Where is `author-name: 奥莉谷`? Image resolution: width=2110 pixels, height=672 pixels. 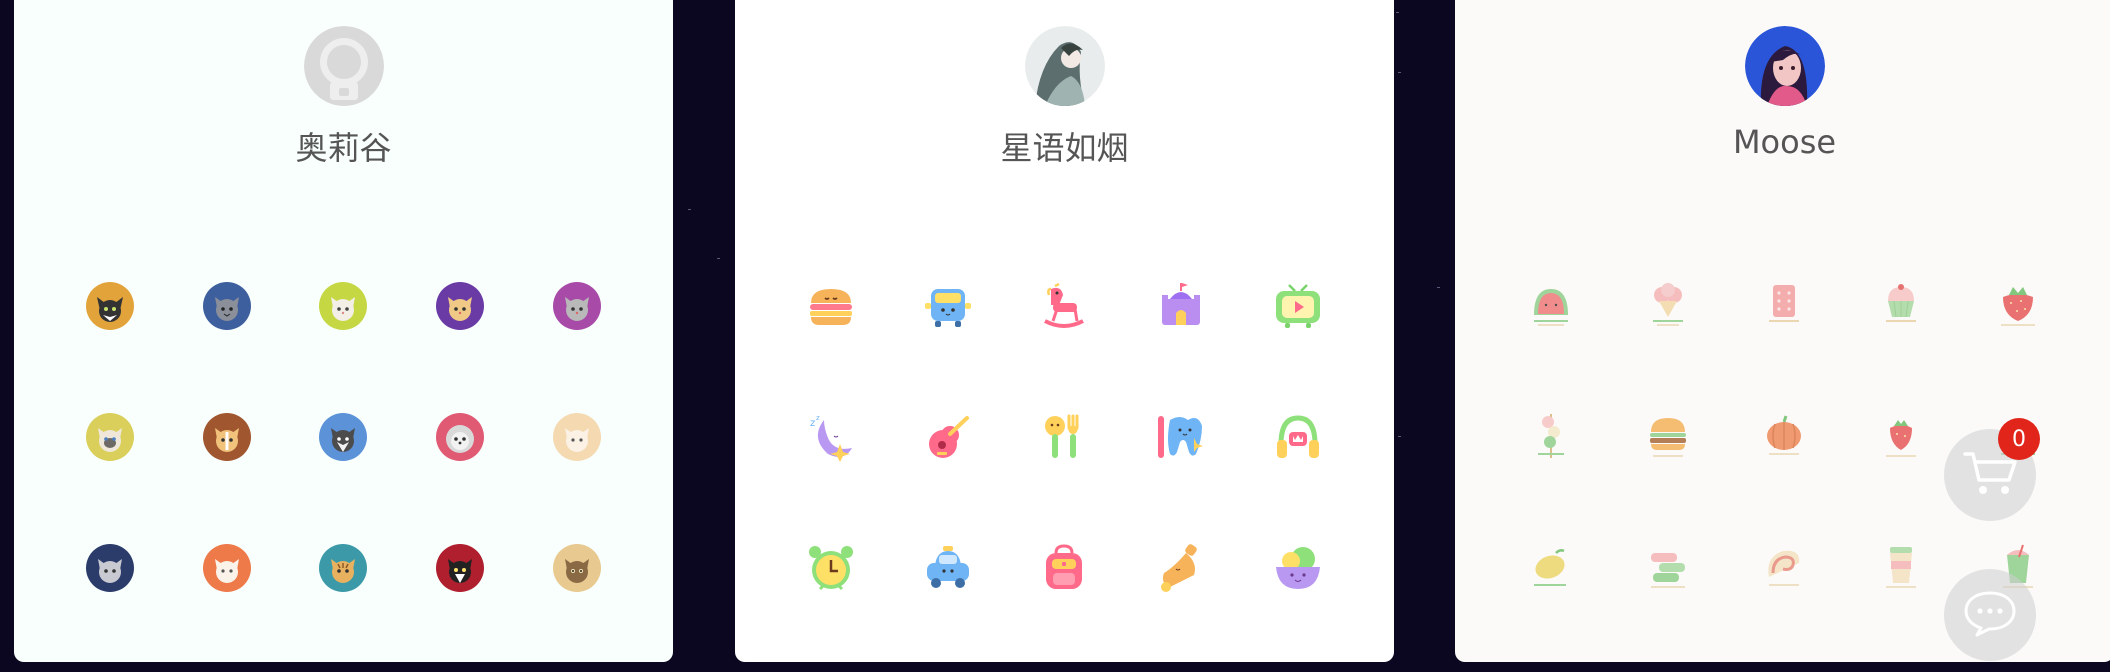
author-name: 奥莉谷 is located at coordinates (343, 148).